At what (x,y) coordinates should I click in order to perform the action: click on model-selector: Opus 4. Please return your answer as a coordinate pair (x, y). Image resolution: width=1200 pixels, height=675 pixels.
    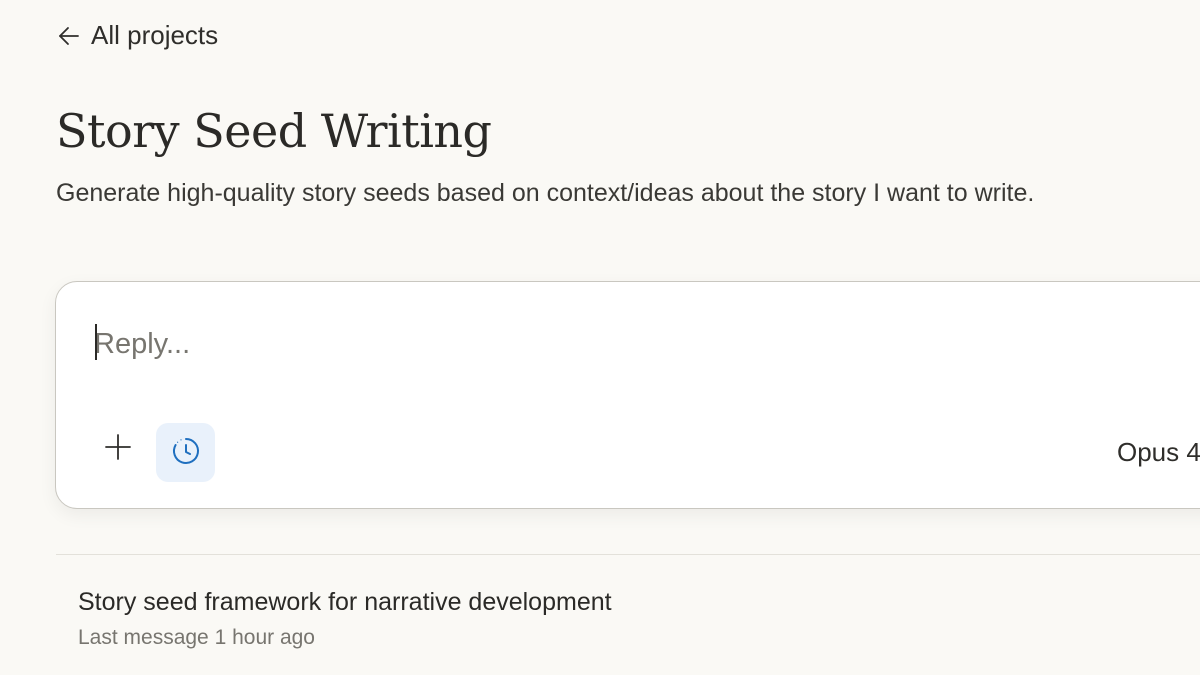
    Looking at the image, I should click on (1158, 452).